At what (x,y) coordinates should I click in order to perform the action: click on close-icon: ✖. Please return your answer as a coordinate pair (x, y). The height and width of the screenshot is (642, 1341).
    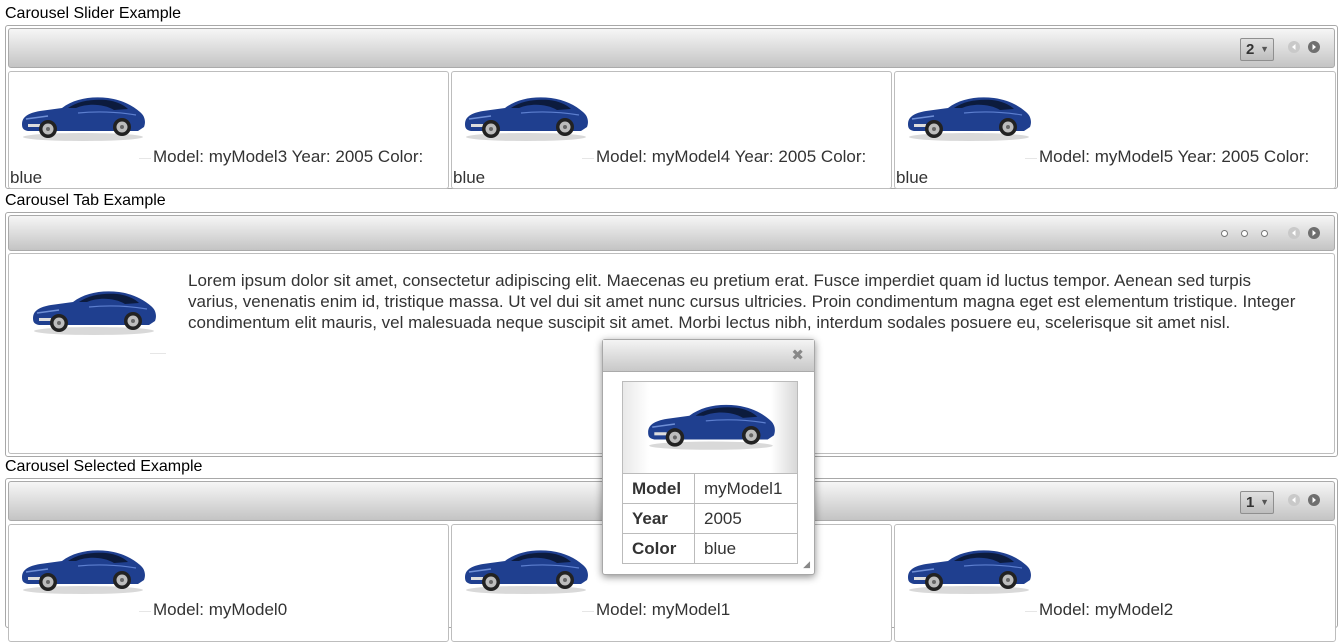
    Looking at the image, I should click on (797, 355).